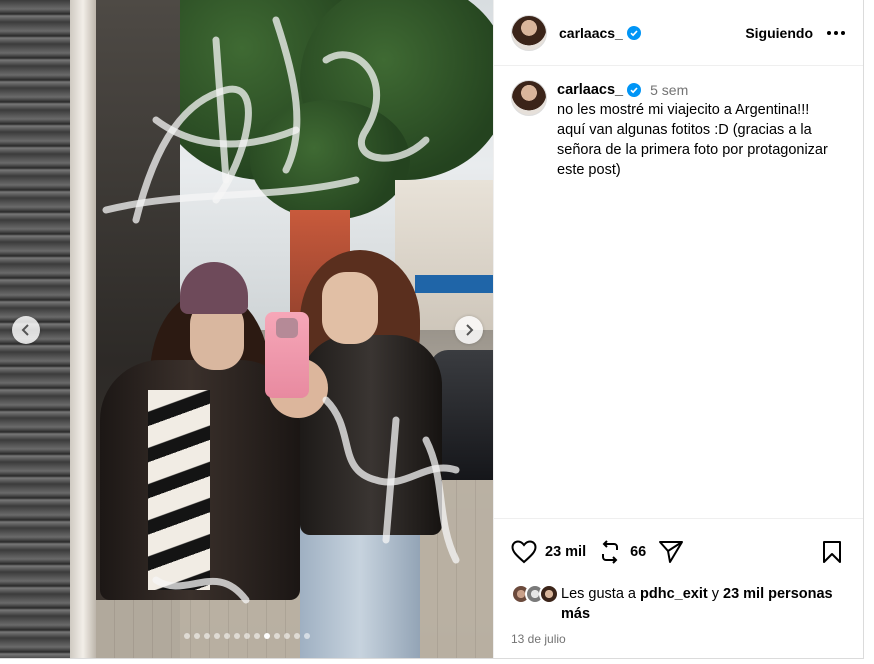 This screenshot has height=664, width=874. I want to click on repost-button: 66, so click(622, 551).